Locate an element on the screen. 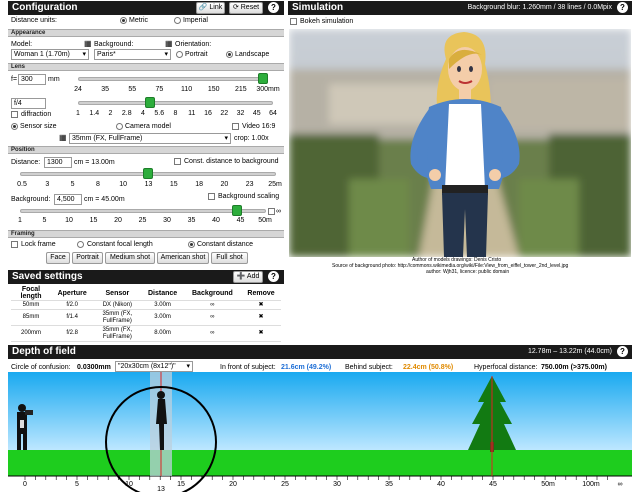  coc-value: 0.0300mm is located at coordinates (94, 367).